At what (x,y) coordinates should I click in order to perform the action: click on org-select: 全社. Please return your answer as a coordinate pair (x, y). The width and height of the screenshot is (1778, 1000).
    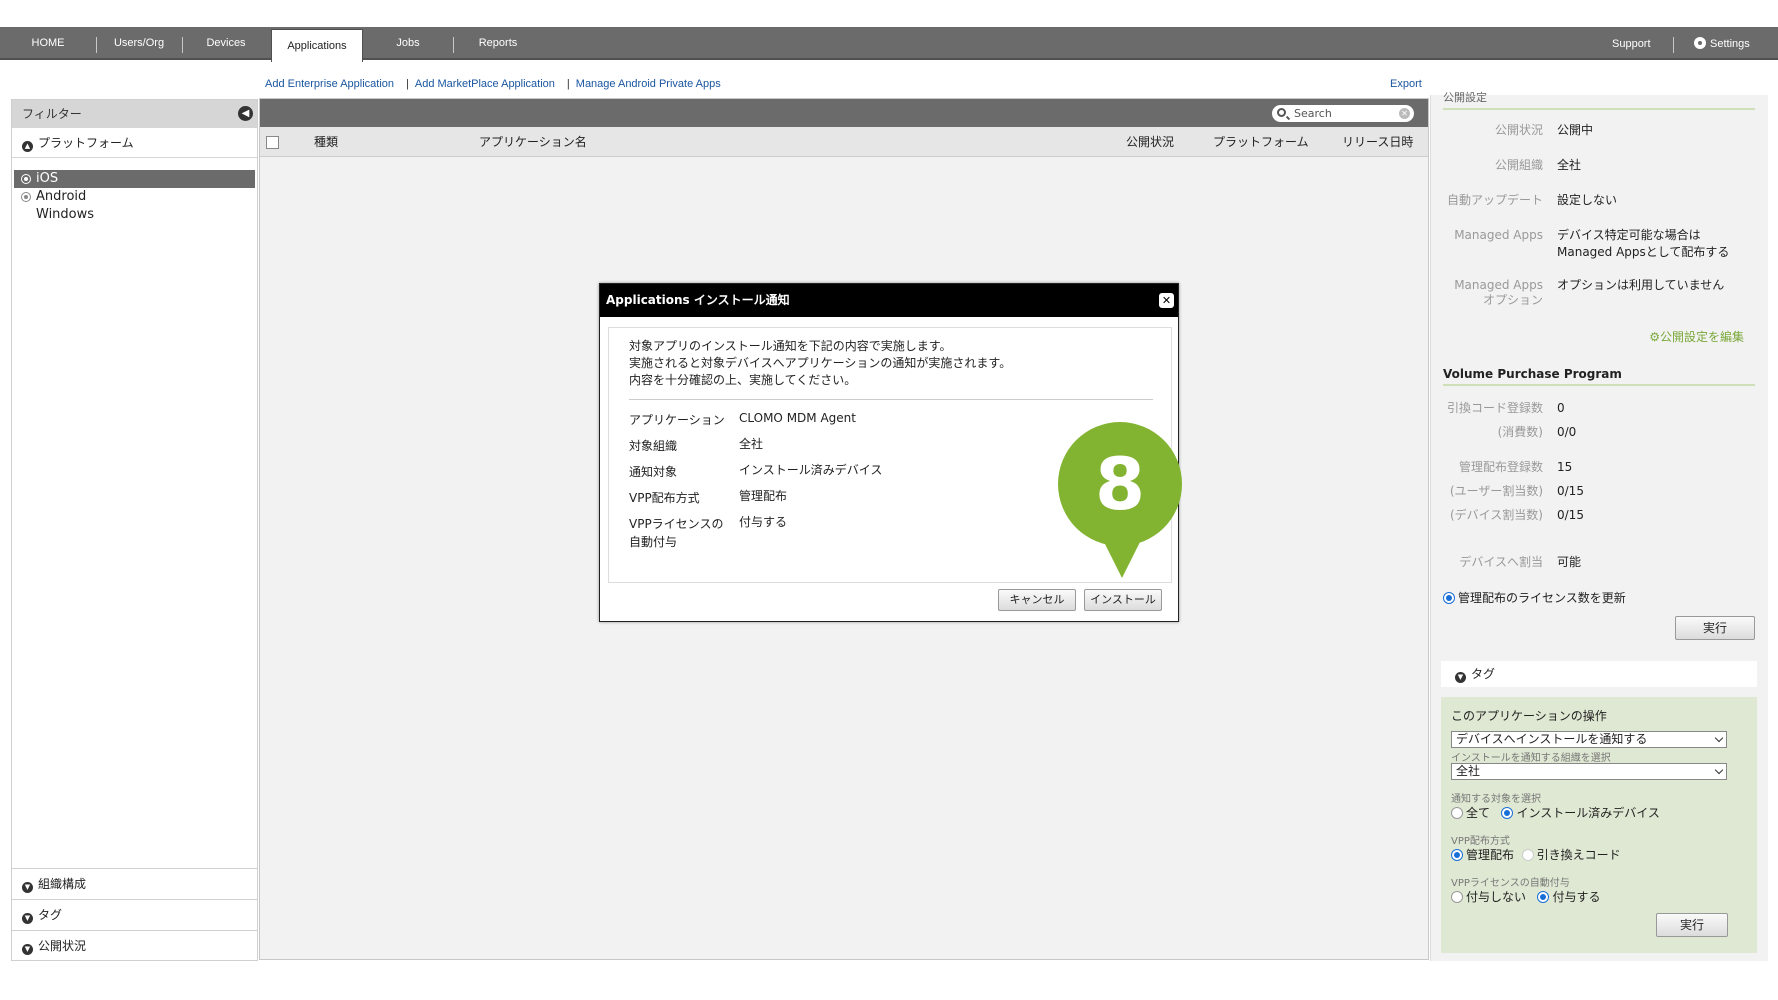
    Looking at the image, I should click on (1589, 771).